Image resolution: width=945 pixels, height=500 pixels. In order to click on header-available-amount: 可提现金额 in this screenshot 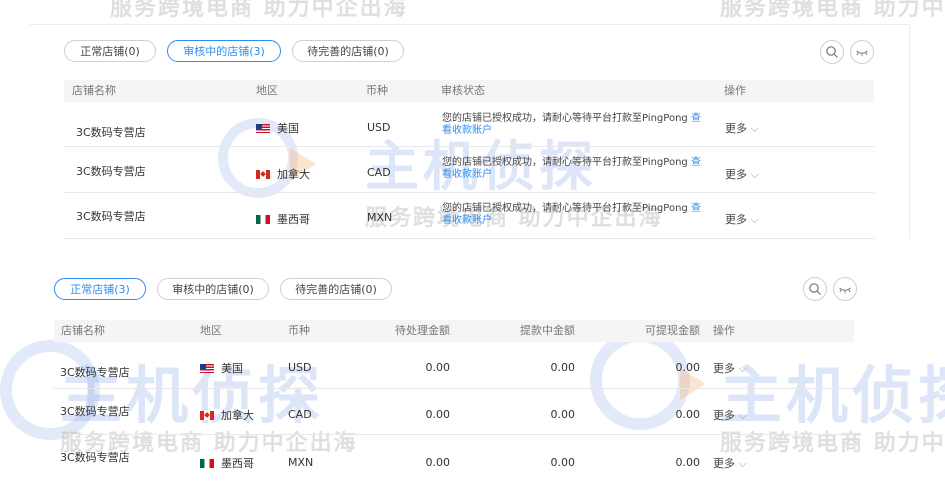, I will do `click(672, 330)`.